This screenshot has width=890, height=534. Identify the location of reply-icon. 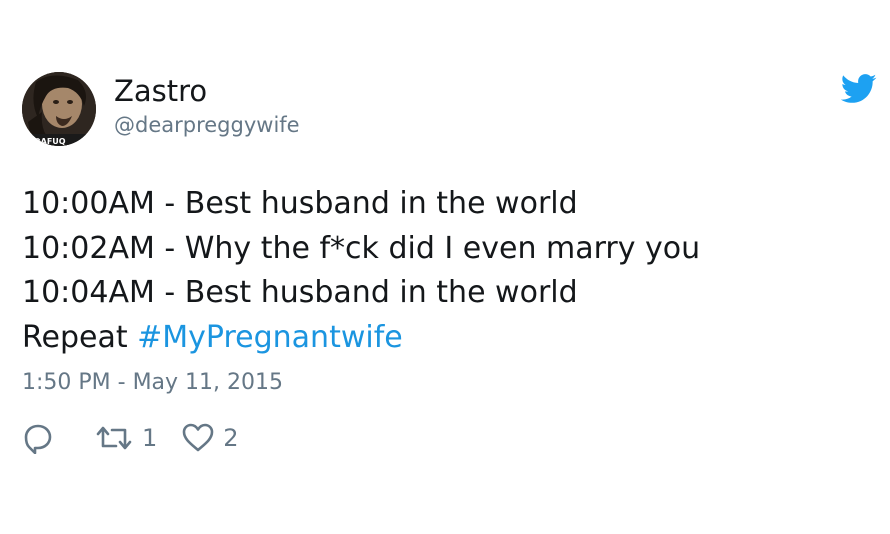
(38, 439).